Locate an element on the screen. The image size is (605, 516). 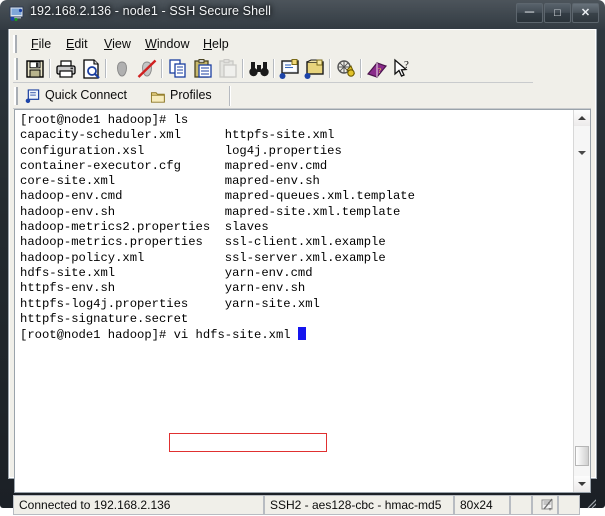
scroll-thumb is located at coordinates (582, 456).